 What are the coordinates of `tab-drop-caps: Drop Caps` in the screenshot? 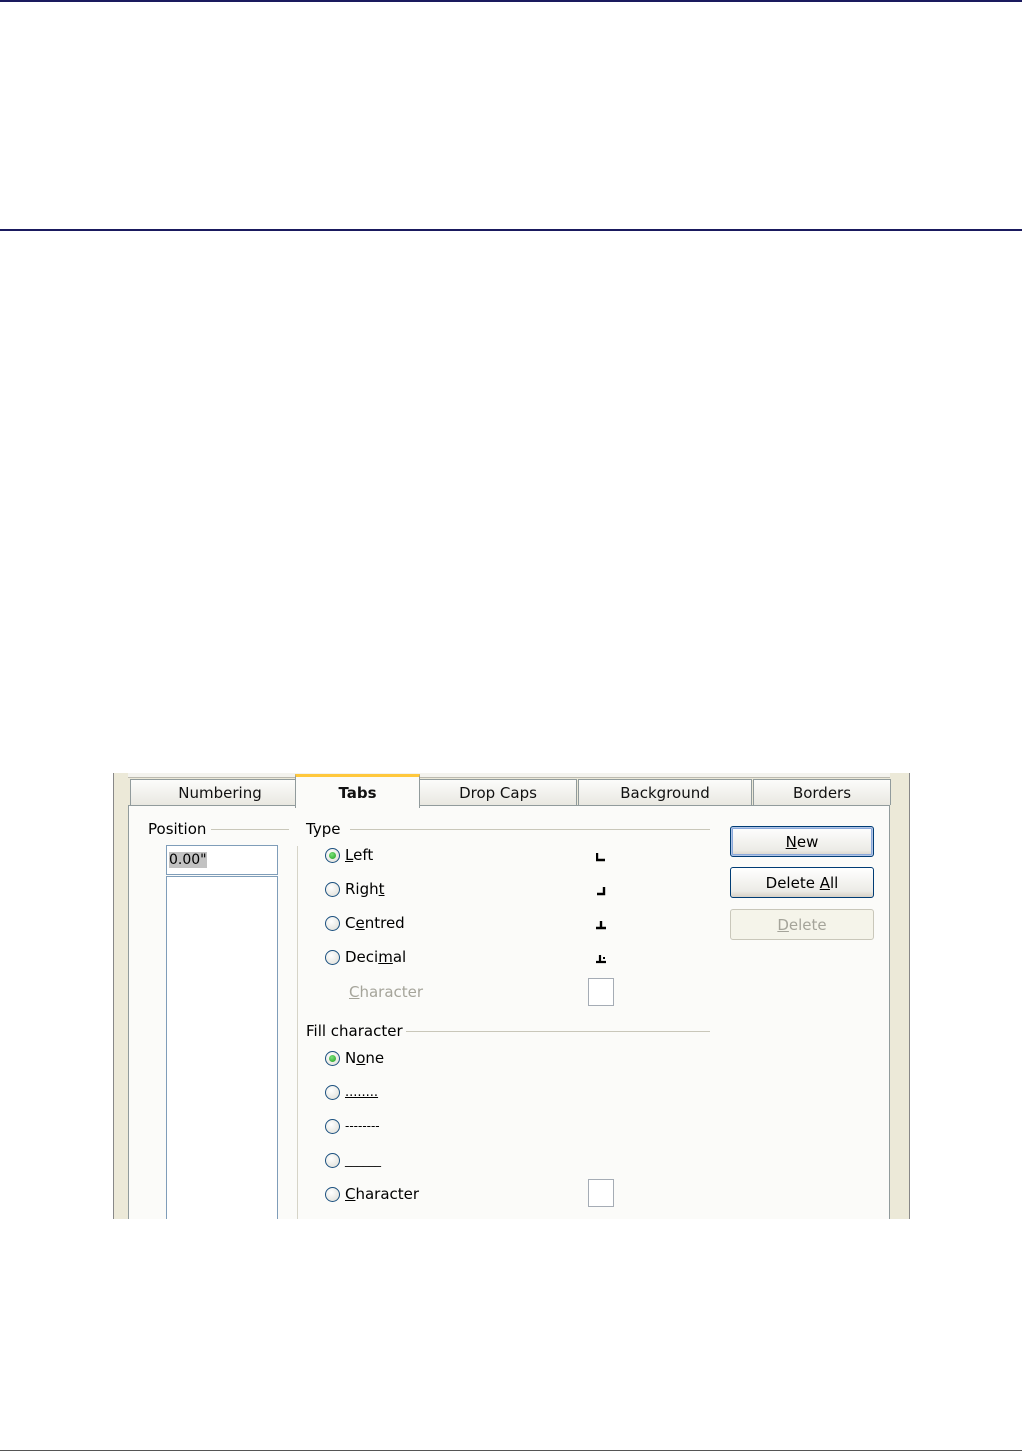 It's located at (498, 792).